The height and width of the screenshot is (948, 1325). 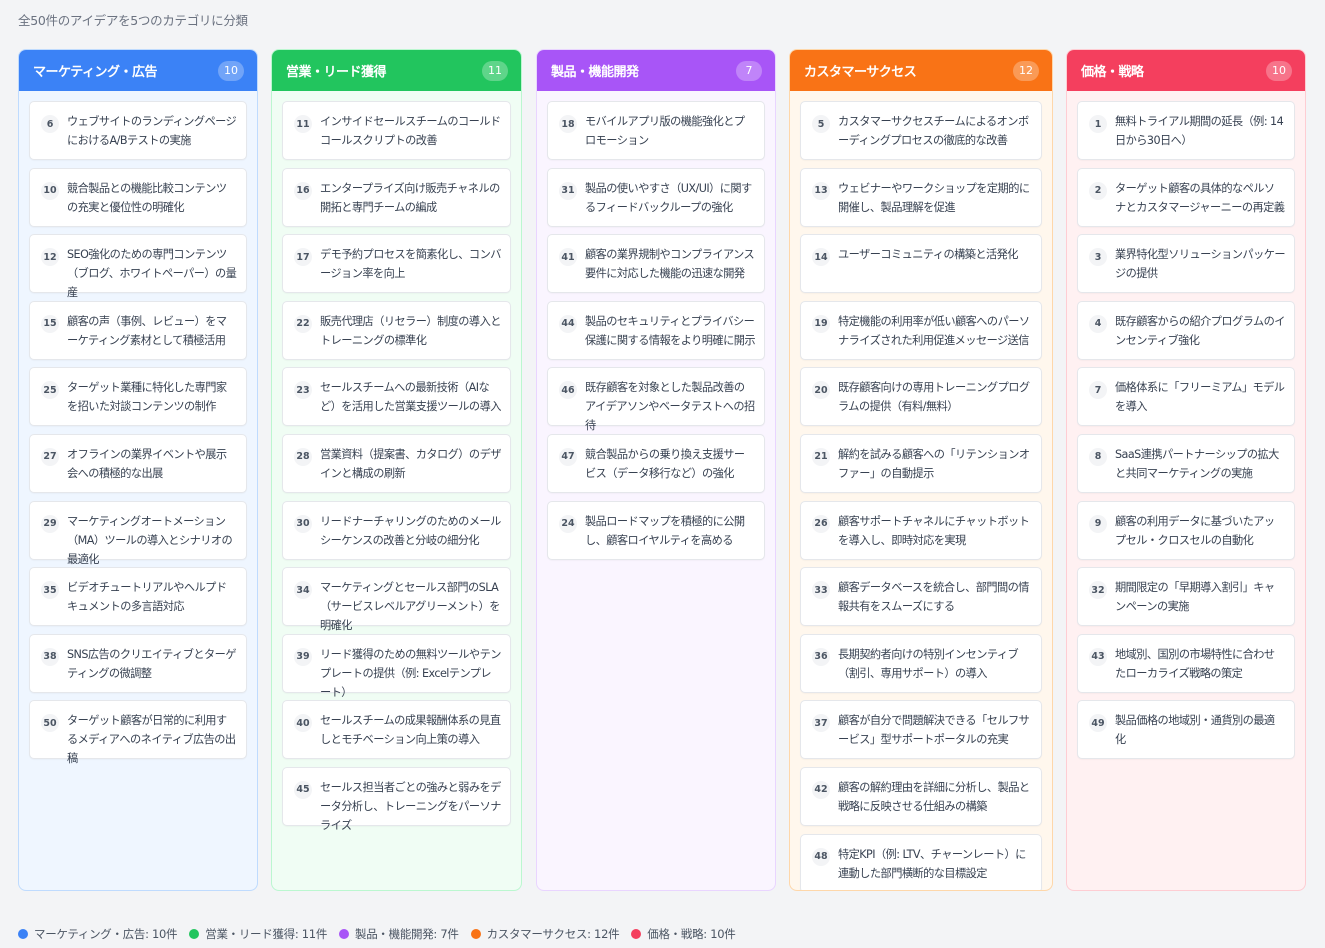 I want to click on idea-card: 21 解約を試みる顧客への「リテンションオファー」の自動提示, so click(x=921, y=463).